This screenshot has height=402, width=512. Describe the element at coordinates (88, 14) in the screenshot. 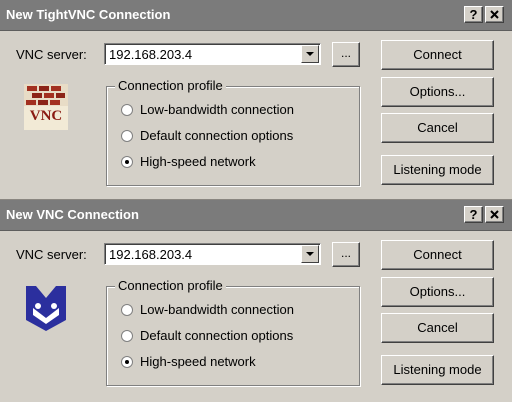

I see `window-title: New TightVNC Connection` at that location.